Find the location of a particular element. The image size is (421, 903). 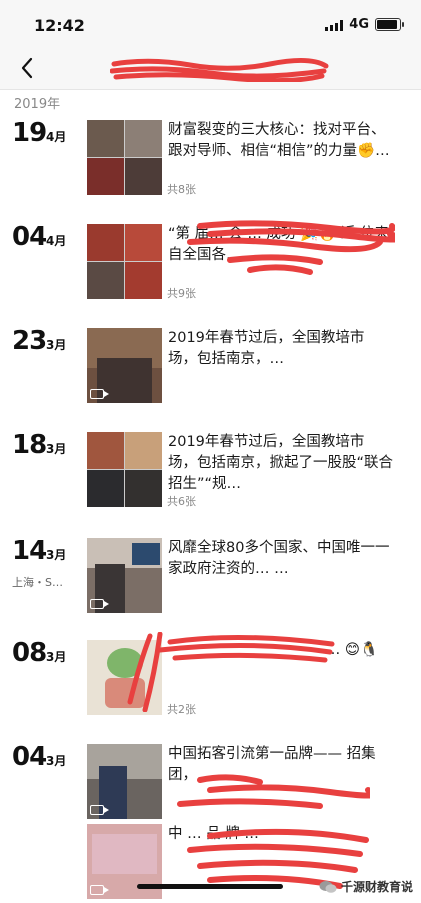

status-indicators: 4G is located at coordinates (364, 24).